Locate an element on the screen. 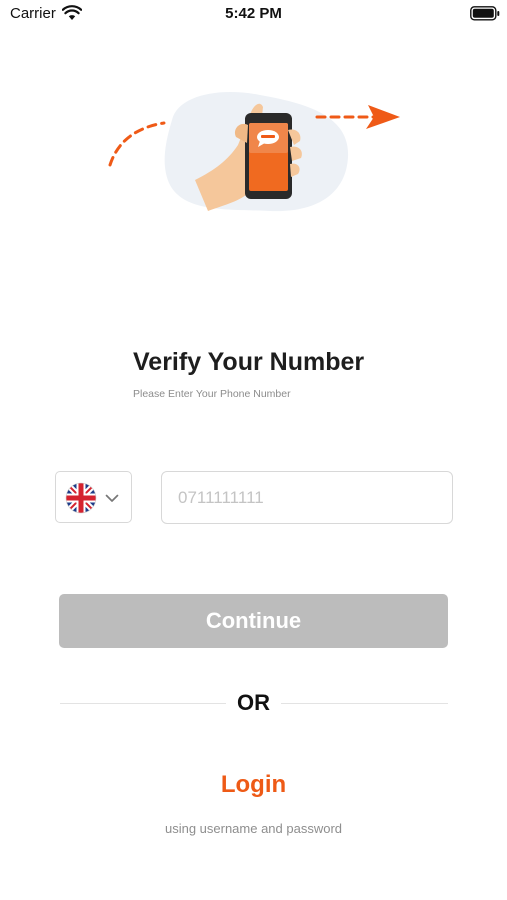  uk-flag-icon is located at coordinates (81, 498).